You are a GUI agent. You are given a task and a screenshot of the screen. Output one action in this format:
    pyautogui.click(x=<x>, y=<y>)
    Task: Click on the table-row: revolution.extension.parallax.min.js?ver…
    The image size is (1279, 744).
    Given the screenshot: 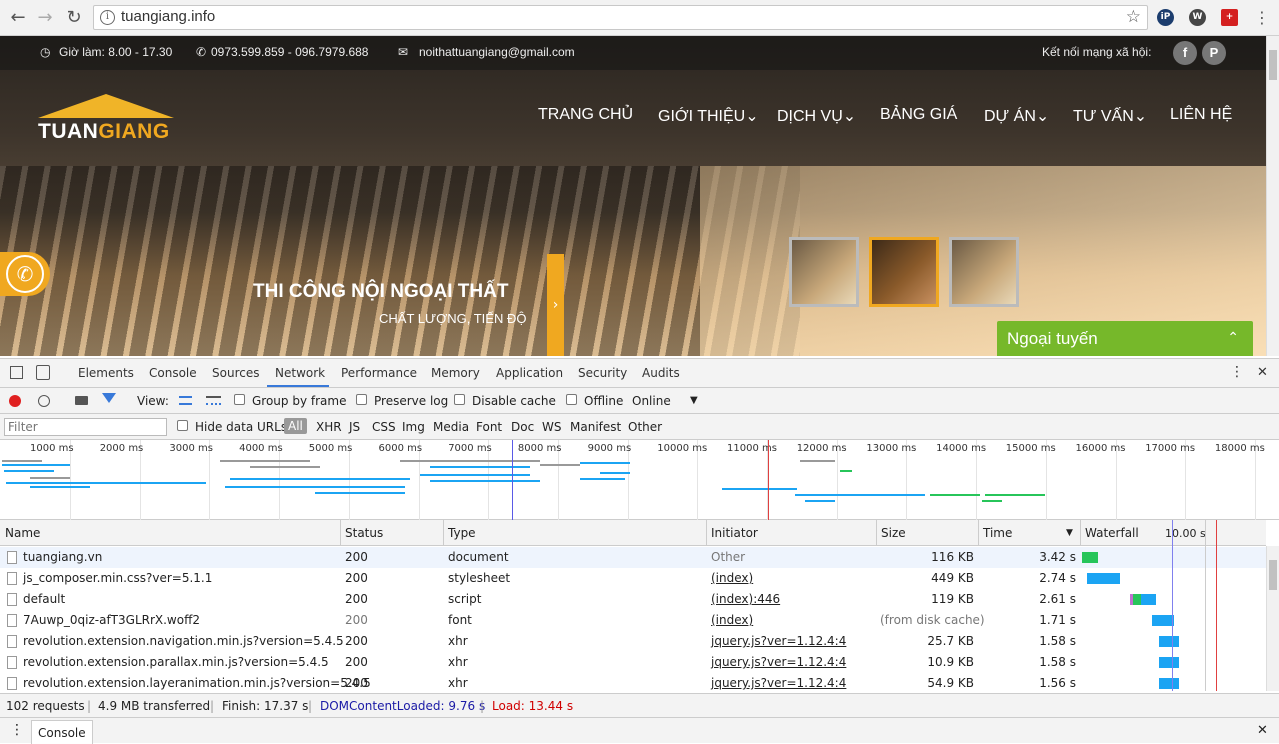 What is the action you would take?
    pyautogui.click(x=633, y=662)
    